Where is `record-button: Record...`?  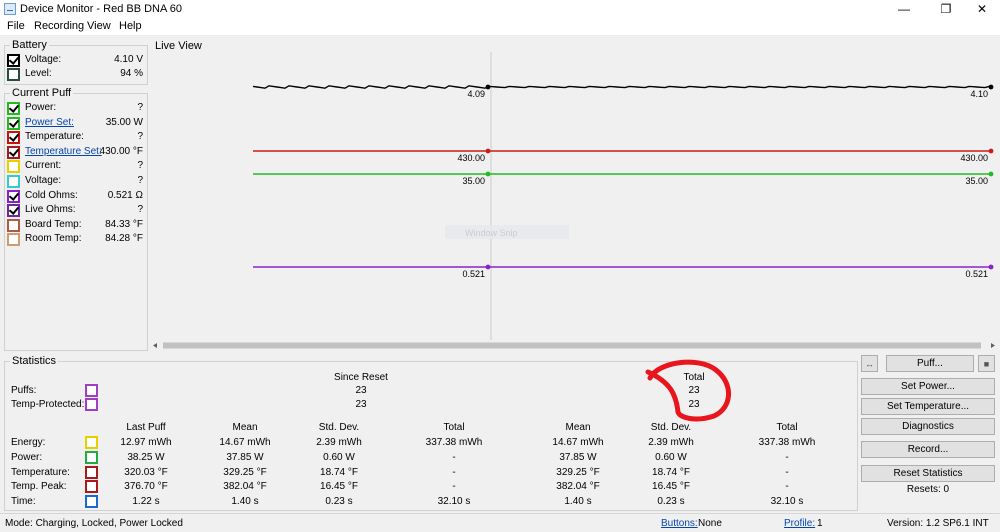 record-button: Record... is located at coordinates (928, 449).